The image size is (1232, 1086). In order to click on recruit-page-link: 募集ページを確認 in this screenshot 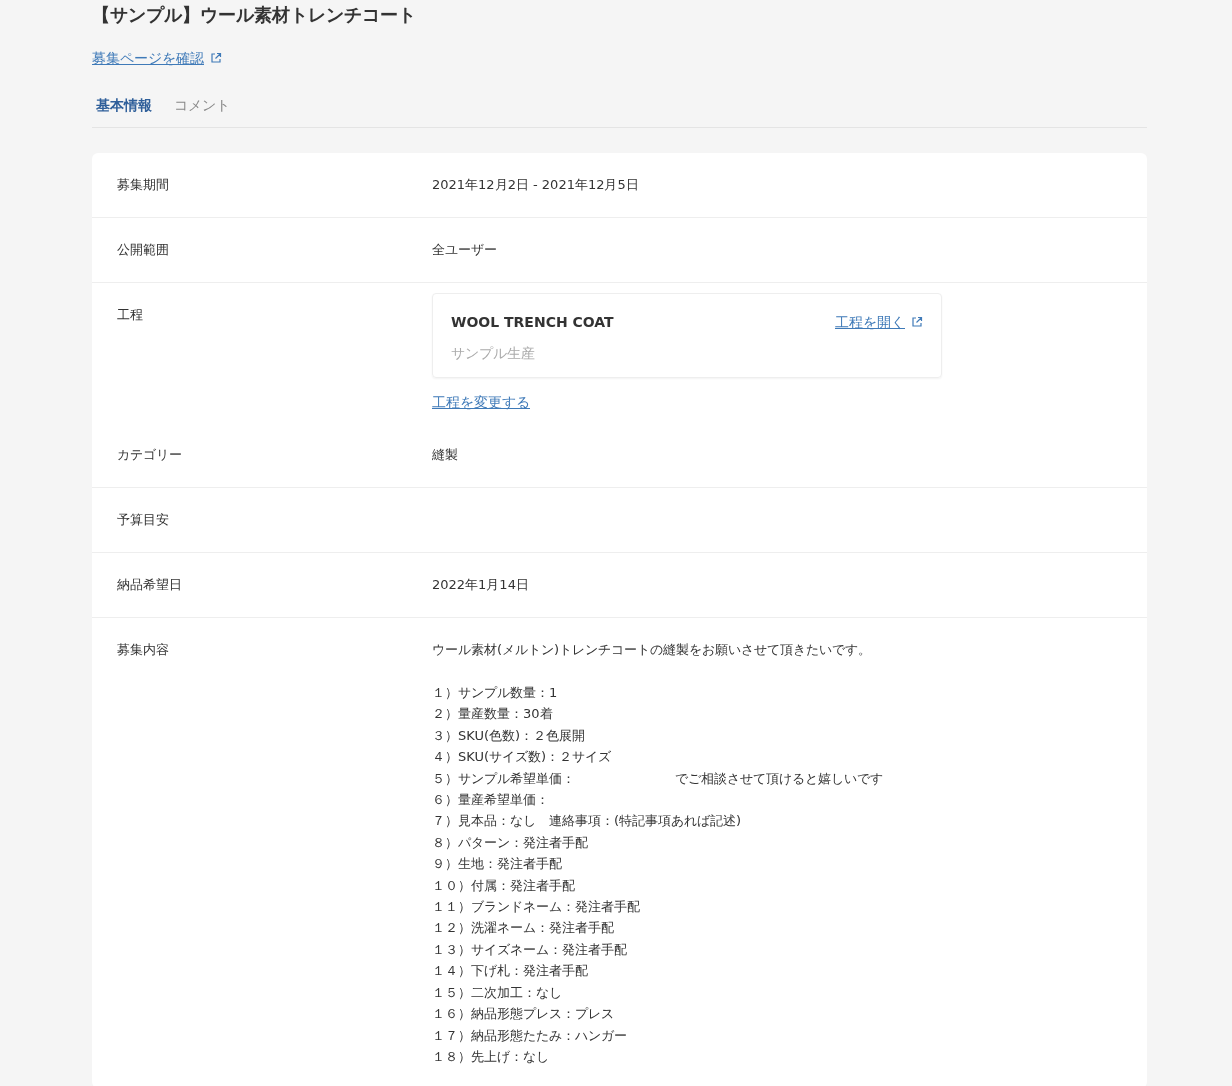, I will do `click(148, 58)`.